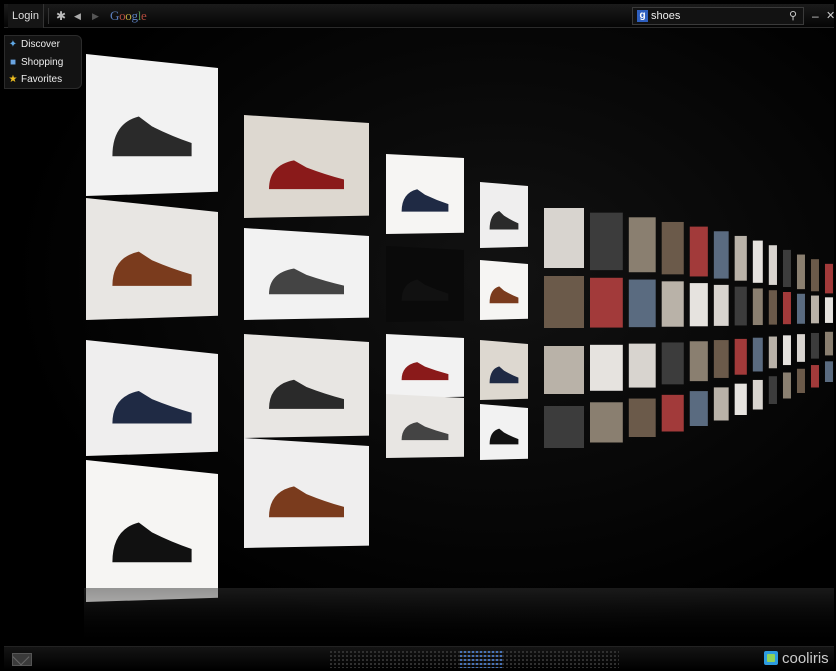 Image resolution: width=836 pixels, height=671 pixels. Describe the element at coordinates (830, 16) in the screenshot. I see `close-icon: ✕` at that location.